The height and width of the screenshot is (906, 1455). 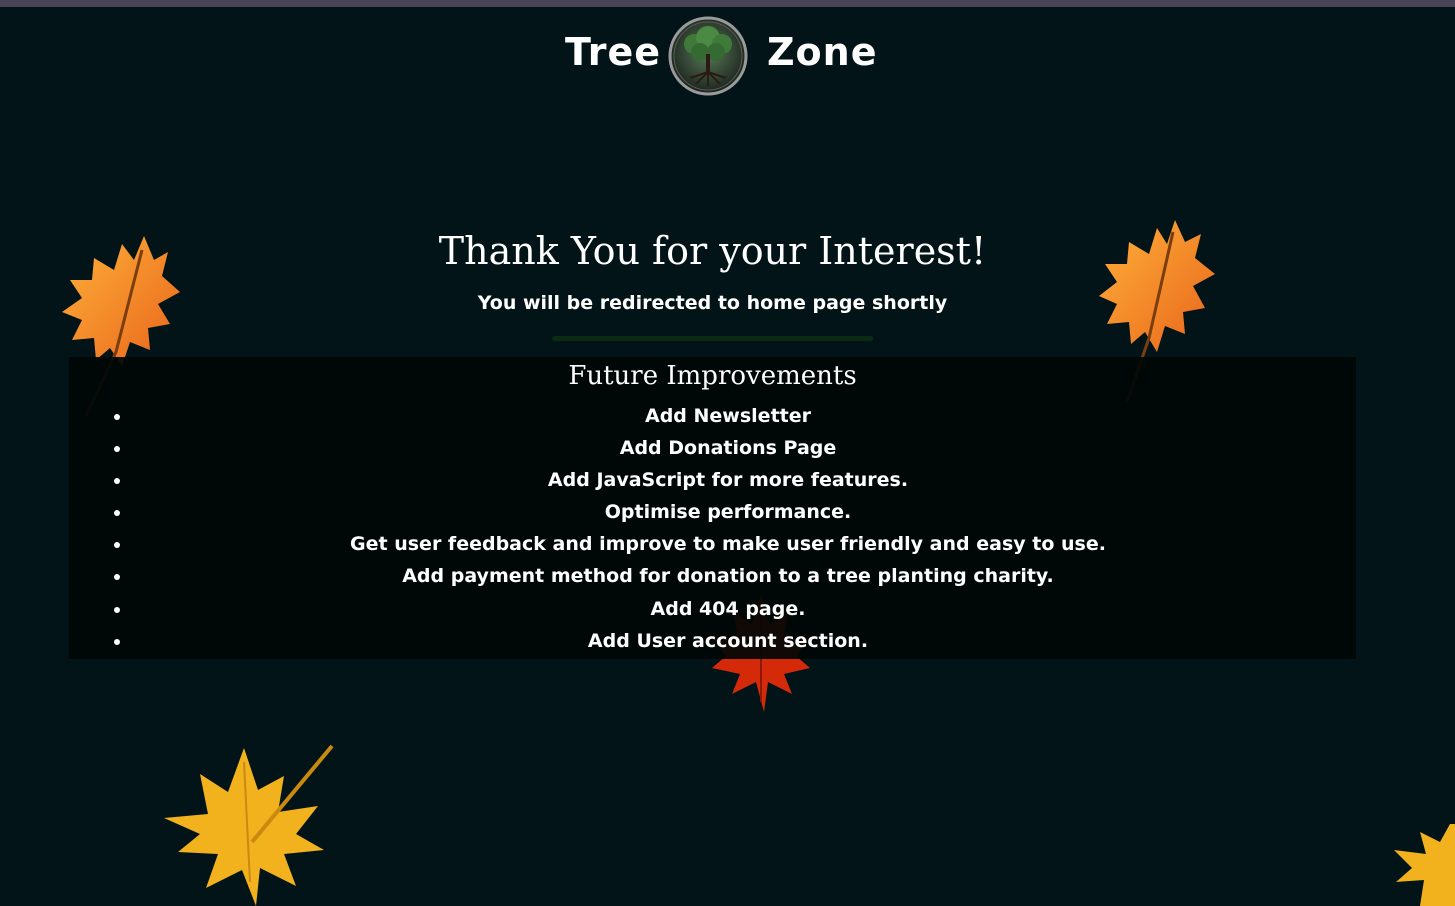 I want to click on brand-header: Tree Zone, so click(x=727, y=58).